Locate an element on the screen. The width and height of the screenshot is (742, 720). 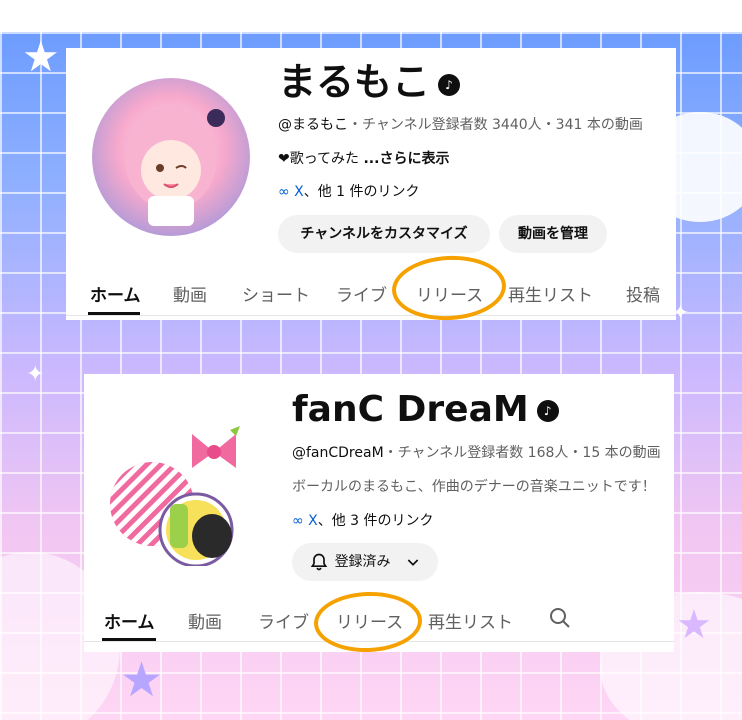
more-links-text: 、他 3 件のリンク is located at coordinates (376, 521).